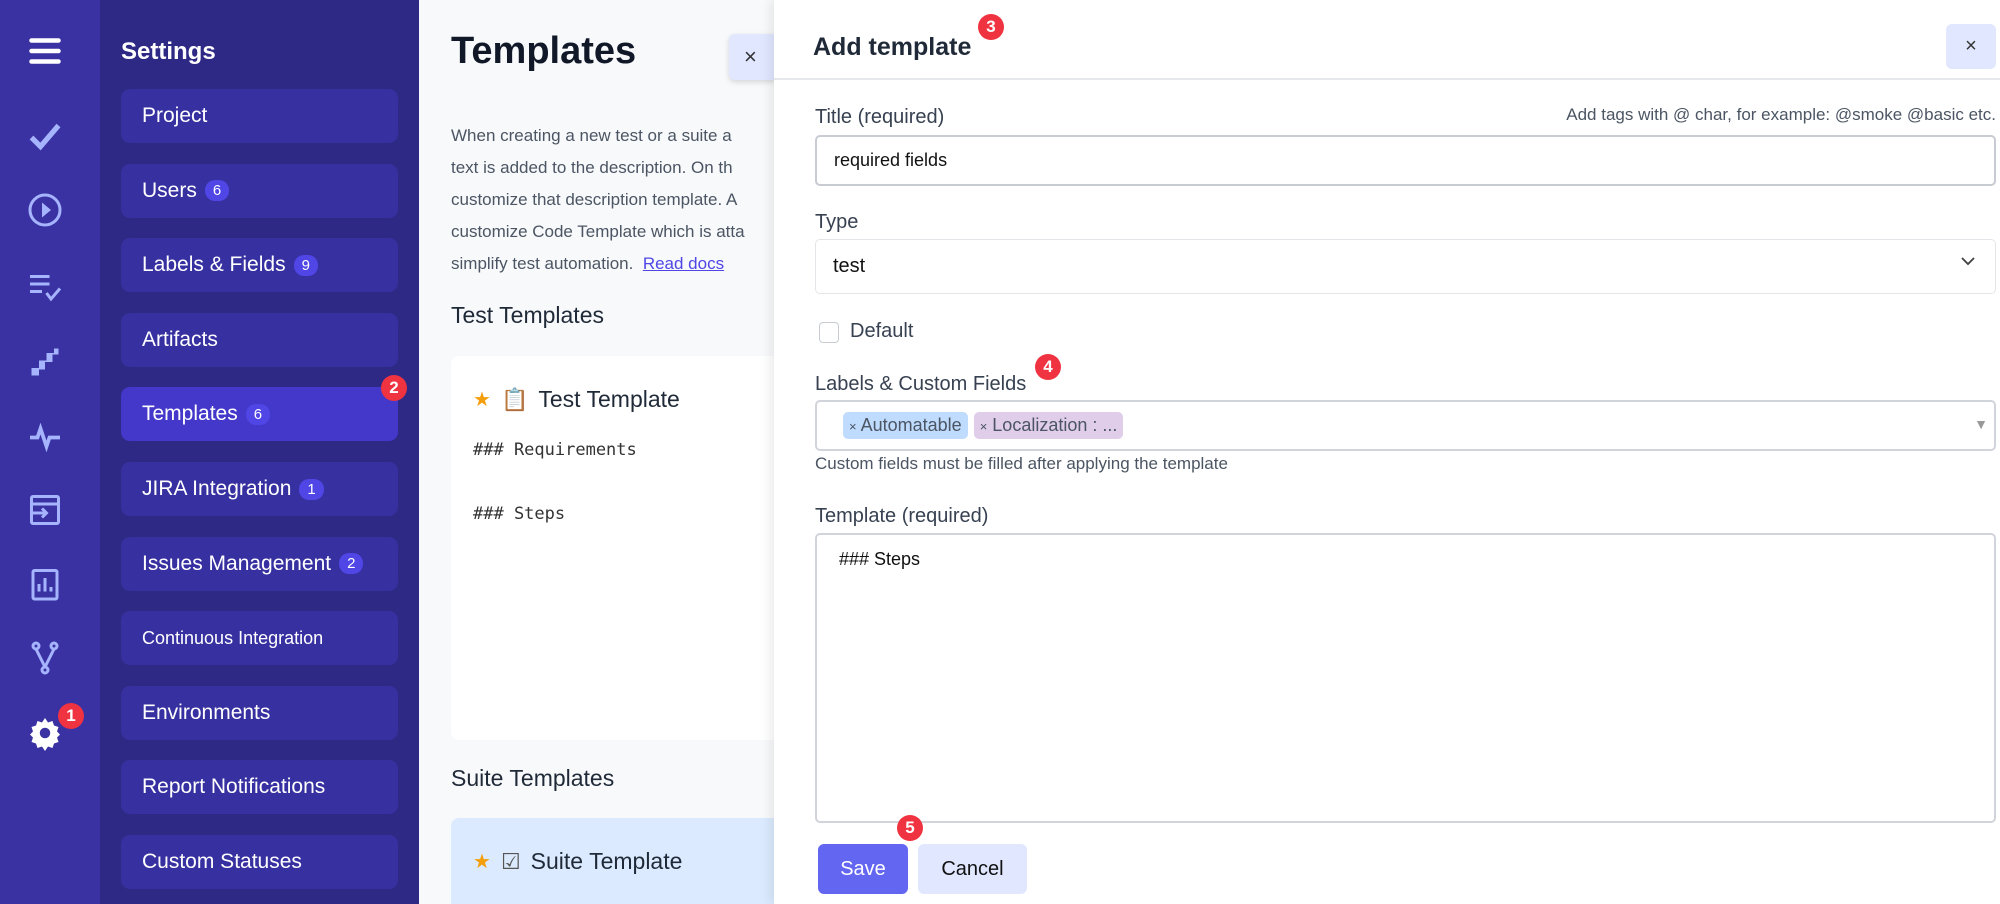 The width and height of the screenshot is (2000, 904). I want to click on sidebar-item-label: Continuous Integration, so click(233, 637).